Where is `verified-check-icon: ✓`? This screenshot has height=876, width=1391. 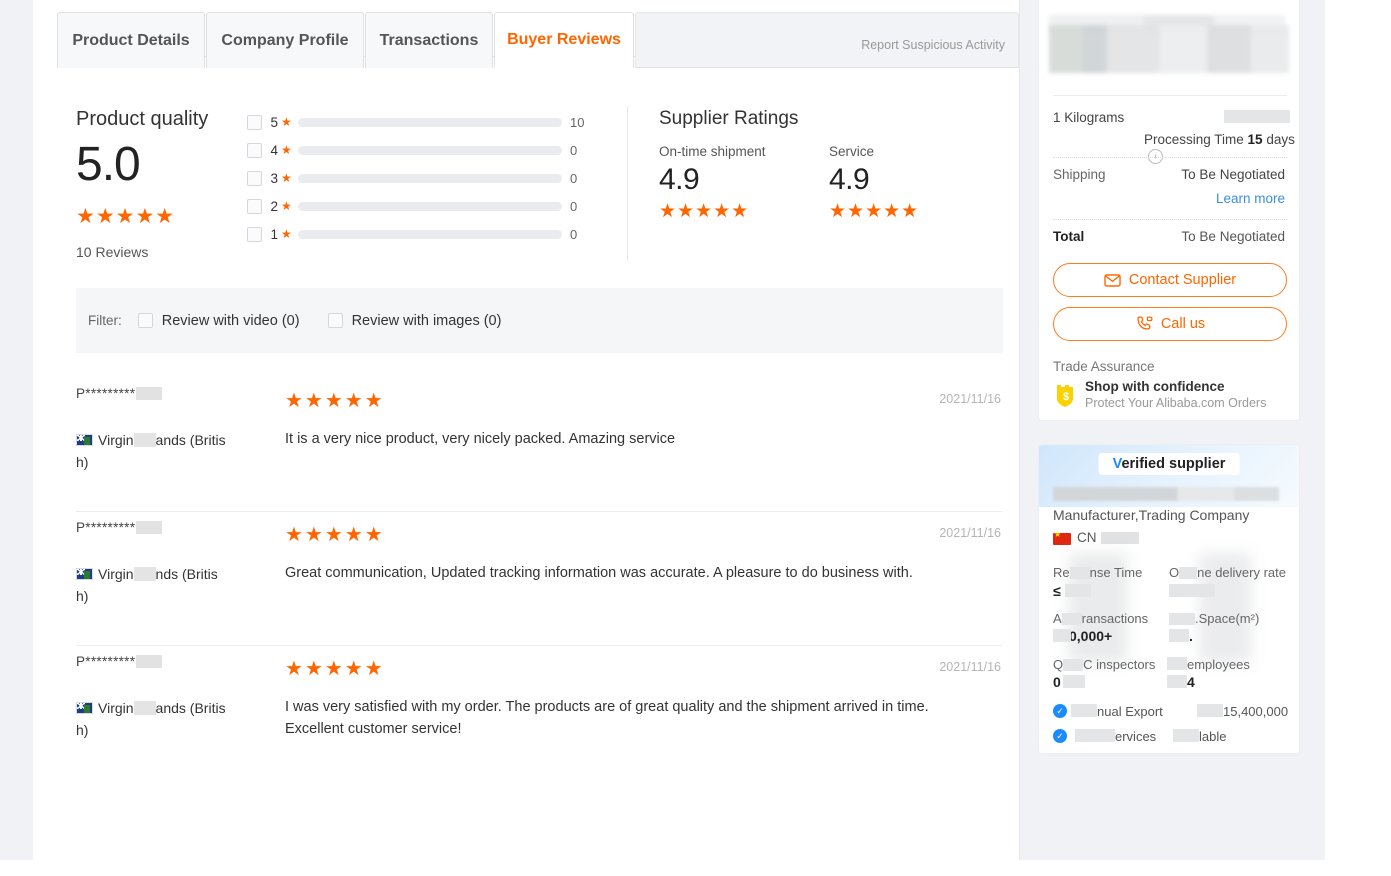 verified-check-icon: ✓ is located at coordinates (1060, 711).